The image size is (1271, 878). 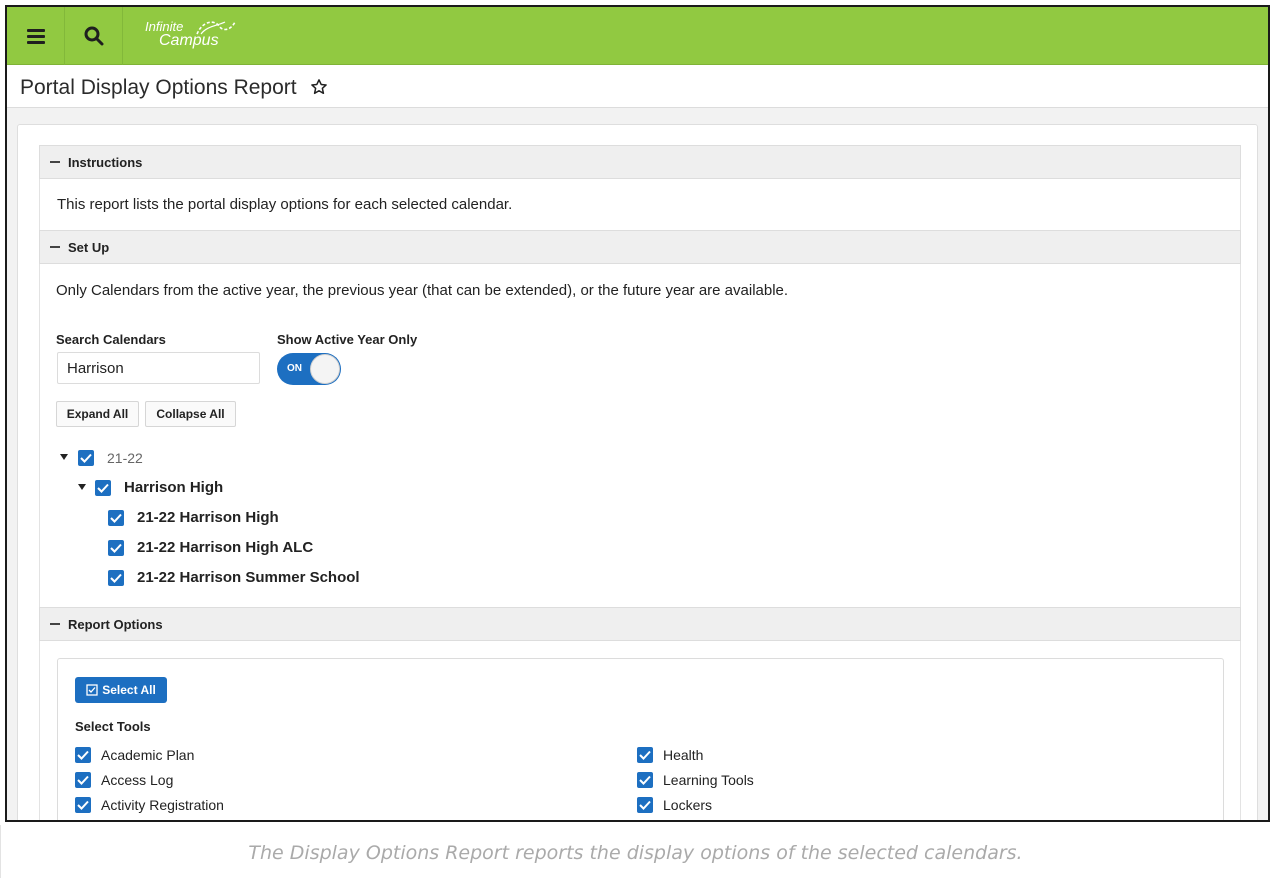 I want to click on instructions-header-label: Instructions, so click(x=105, y=162).